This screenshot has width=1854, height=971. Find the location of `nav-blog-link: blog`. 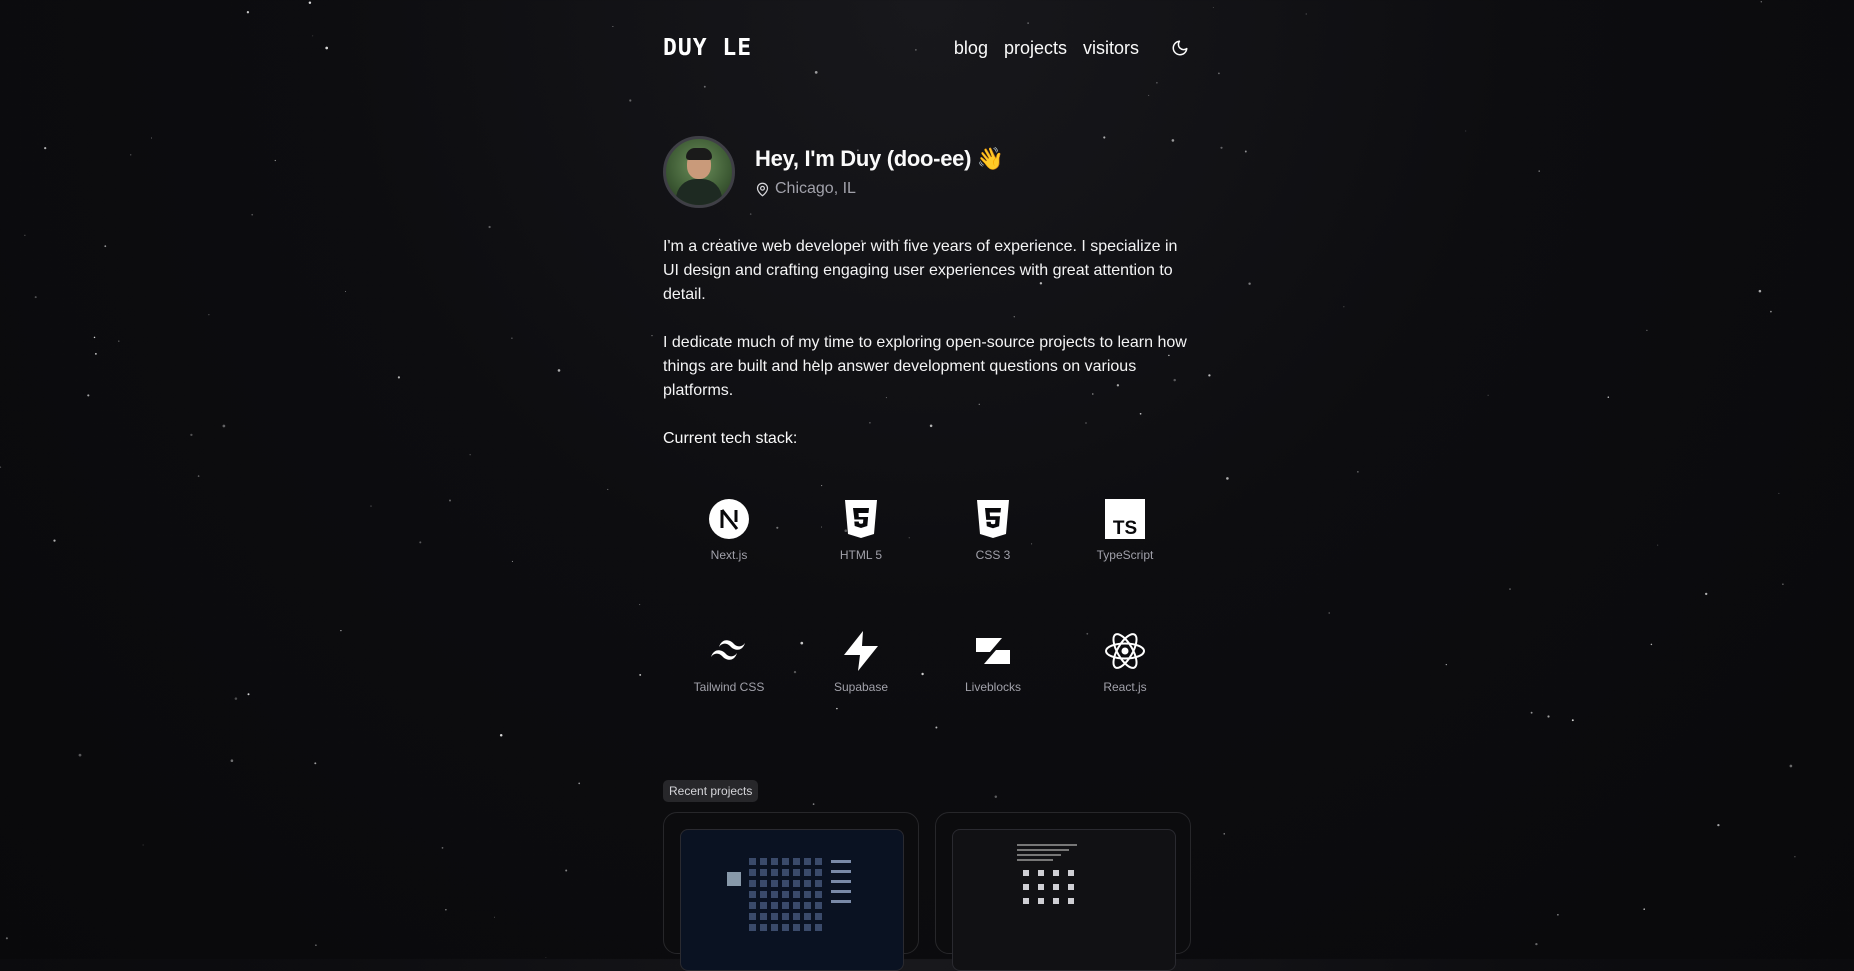

nav-blog-link: blog is located at coordinates (971, 48).